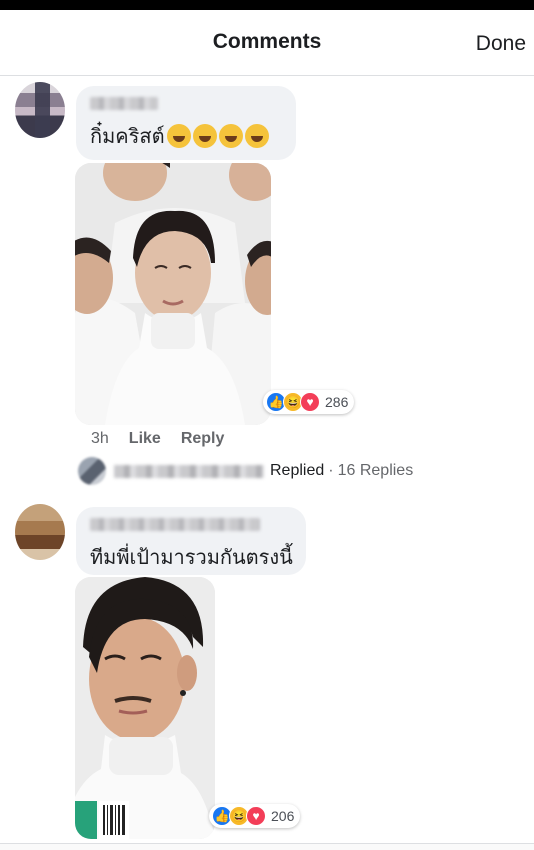 The width and height of the screenshot is (534, 850). I want to click on replier-name-redacted, so click(189, 471).